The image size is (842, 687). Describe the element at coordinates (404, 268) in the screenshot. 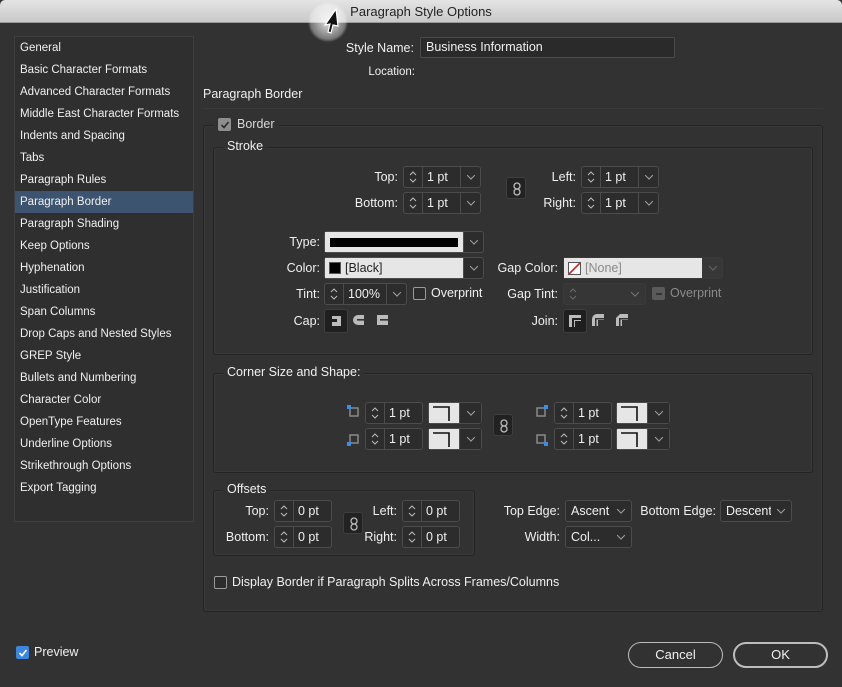

I see `stroke-color-dropdown: [Black]` at that location.